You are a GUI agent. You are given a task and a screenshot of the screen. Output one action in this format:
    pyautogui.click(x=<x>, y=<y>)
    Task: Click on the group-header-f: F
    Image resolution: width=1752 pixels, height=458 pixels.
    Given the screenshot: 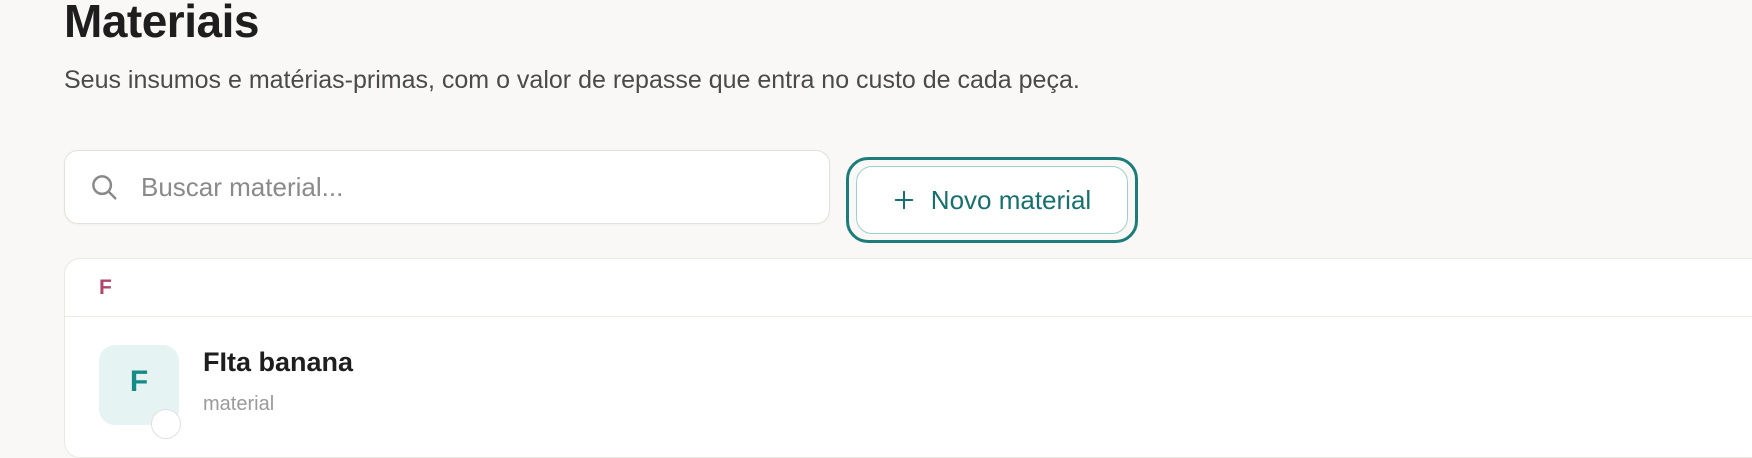 What is the action you would take?
    pyautogui.click(x=908, y=288)
    